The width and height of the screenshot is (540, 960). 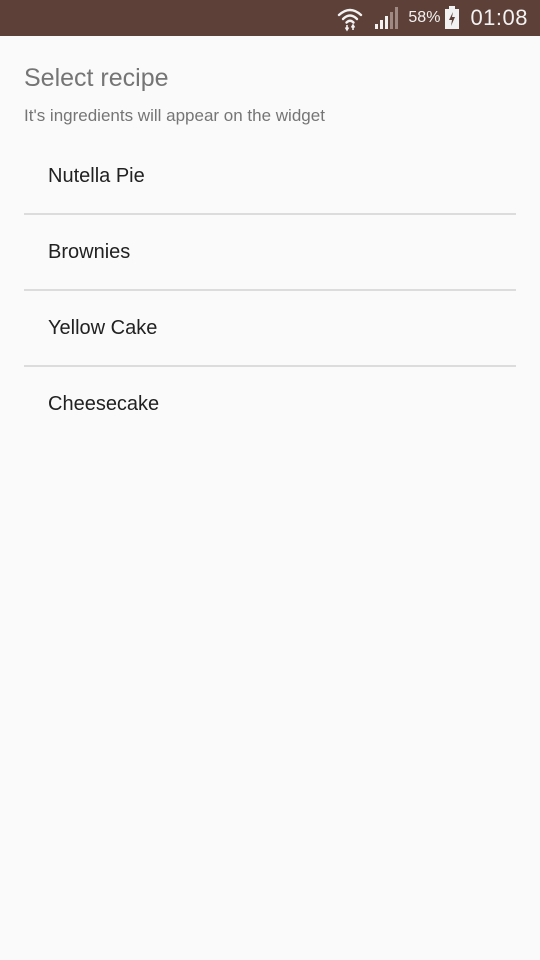 What do you see at coordinates (270, 328) in the screenshot?
I see `recipe-item-yellow-cake: Yellow Cake` at bounding box center [270, 328].